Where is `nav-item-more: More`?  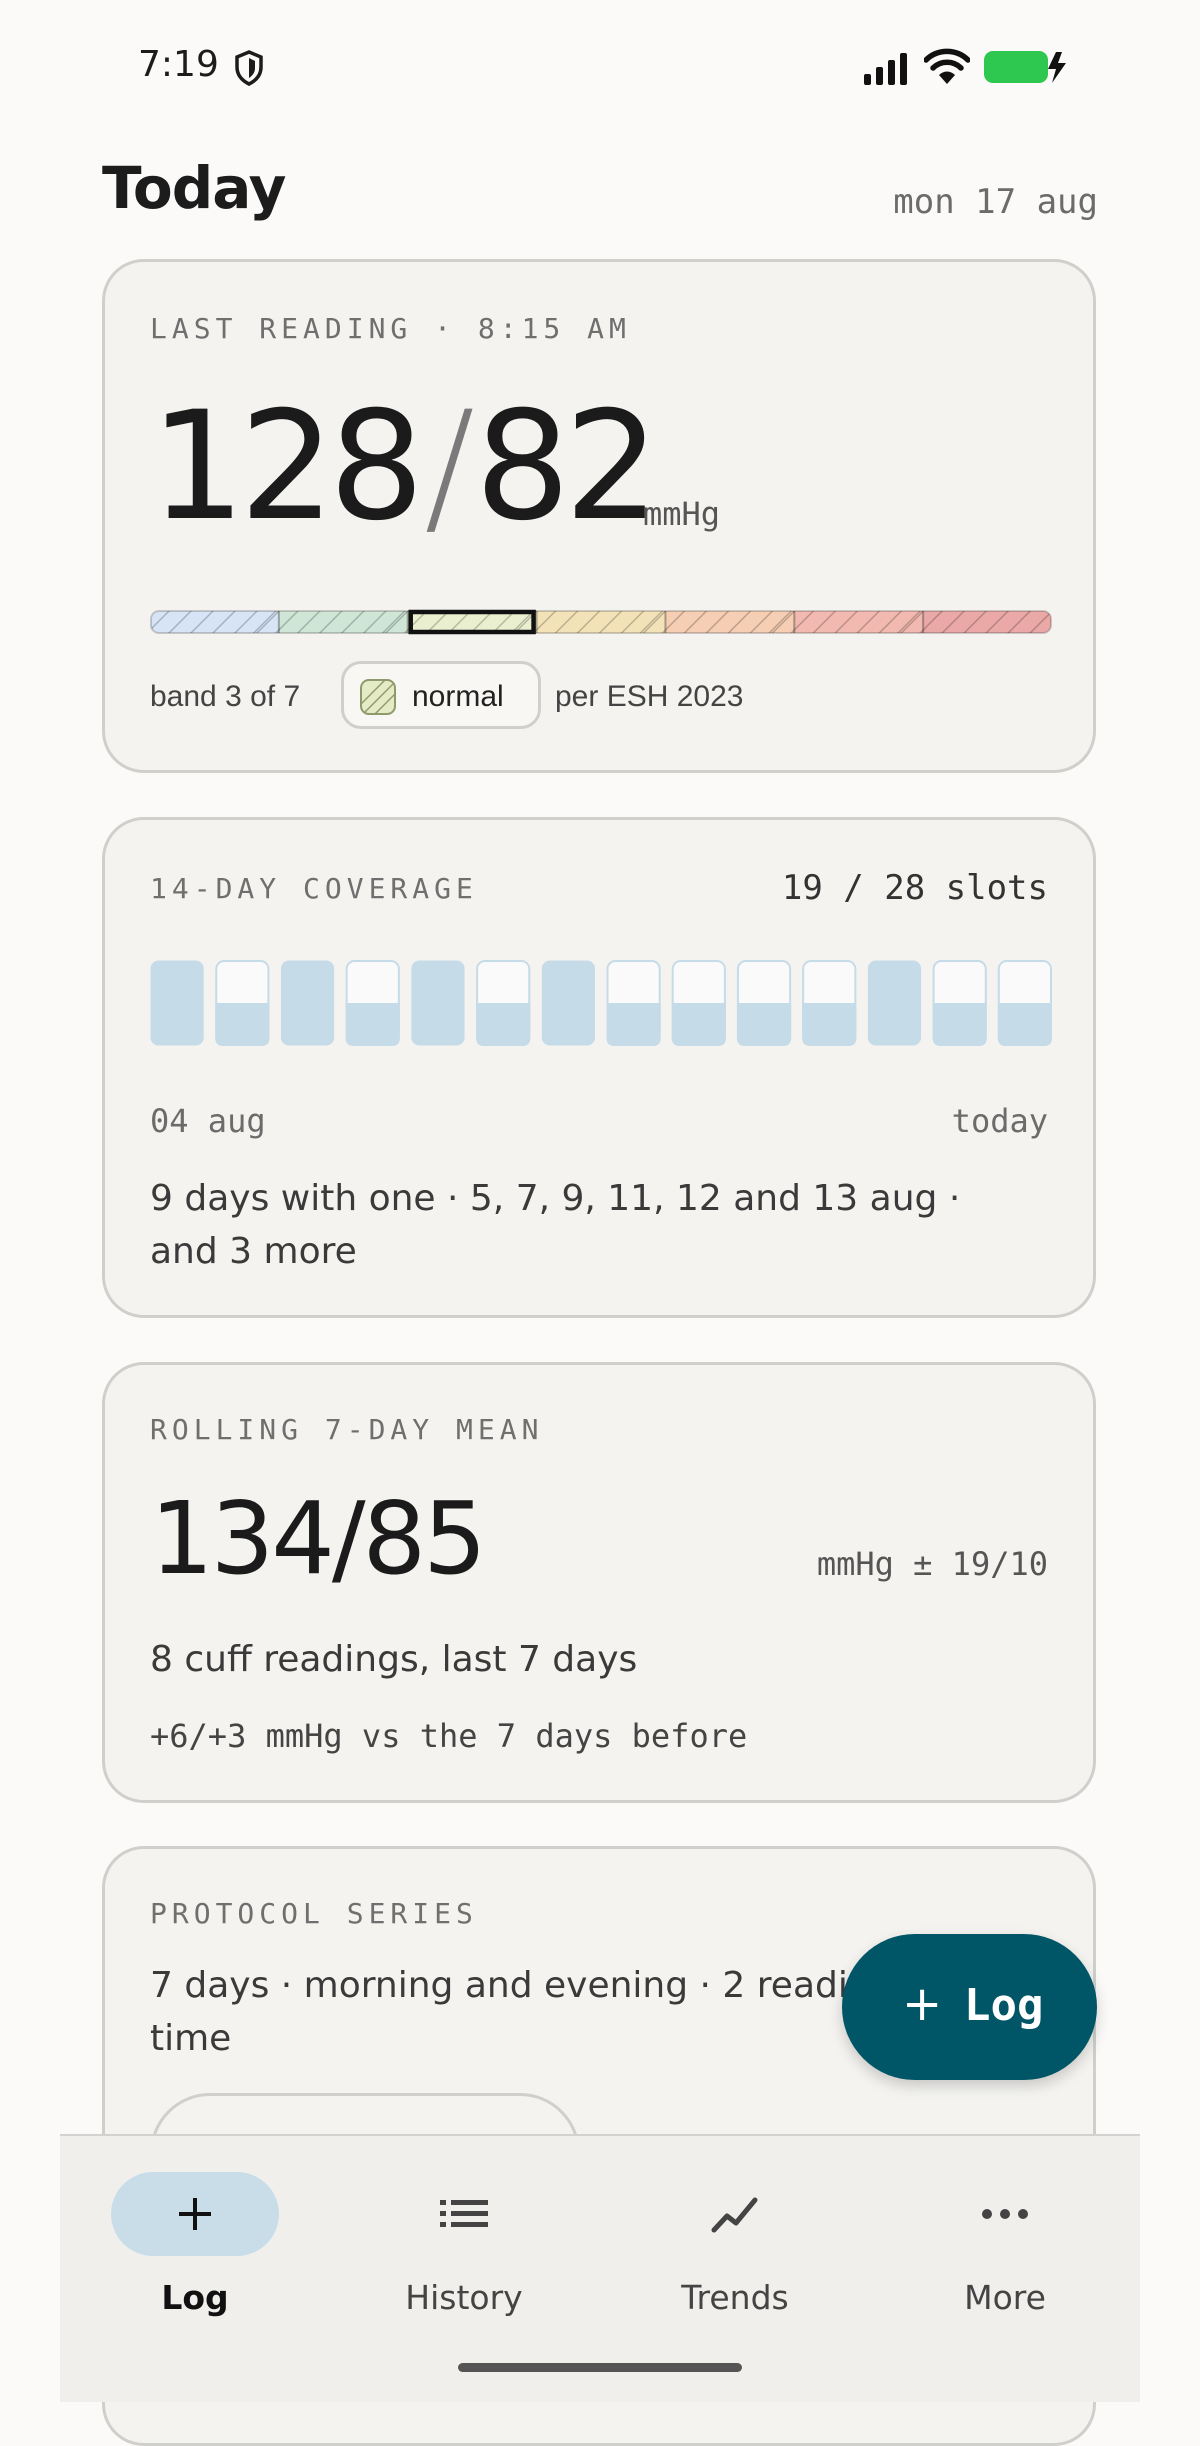
nav-item-more: More is located at coordinates (1005, 2247).